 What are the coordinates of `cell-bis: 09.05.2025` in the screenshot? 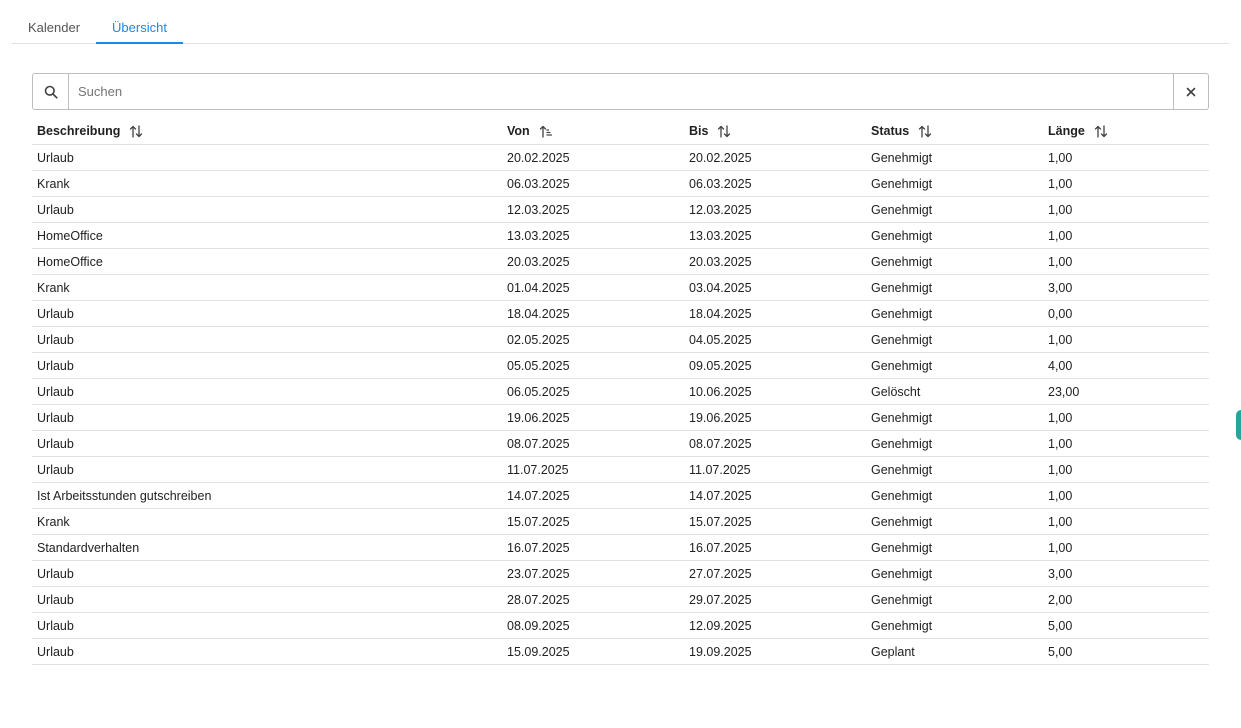 It's located at (775, 365).